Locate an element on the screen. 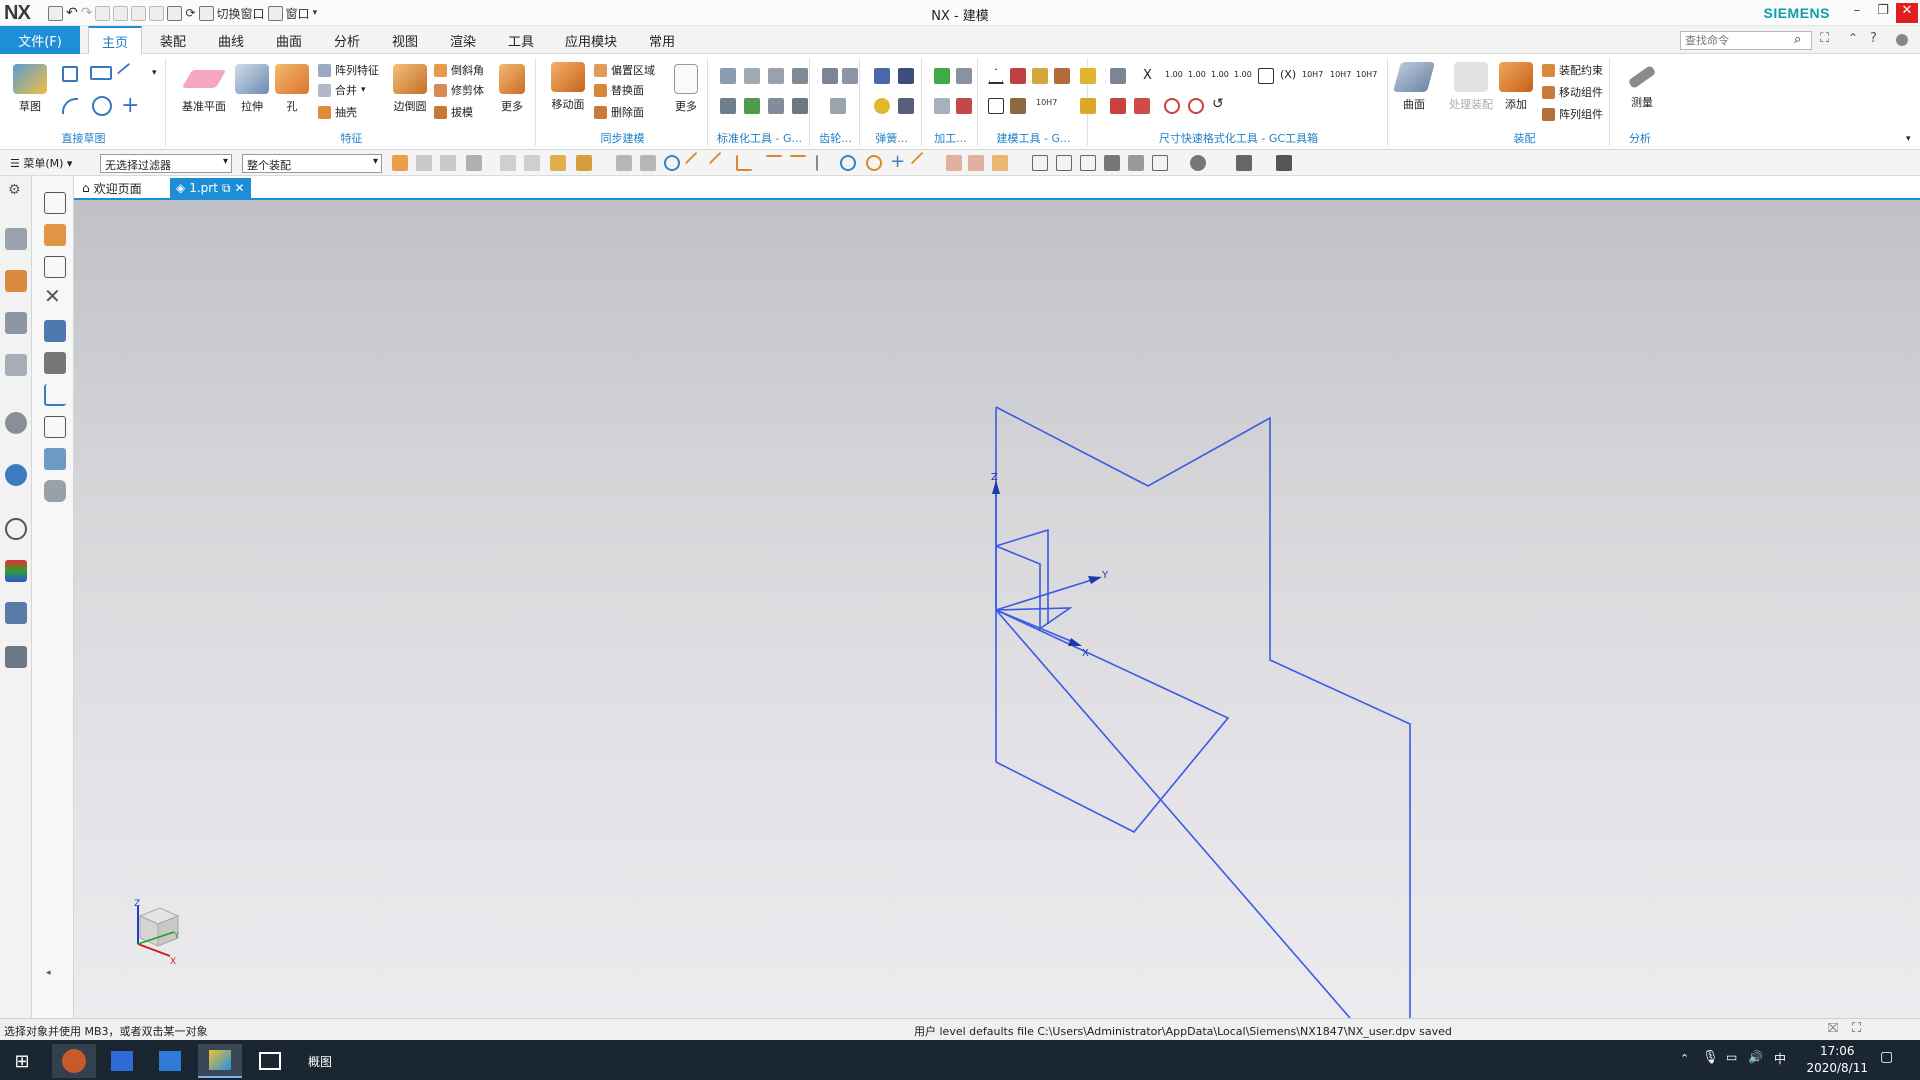 This screenshot has height=1080, width=1920. dim-tool-icon-box is located at coordinates (1266, 76).